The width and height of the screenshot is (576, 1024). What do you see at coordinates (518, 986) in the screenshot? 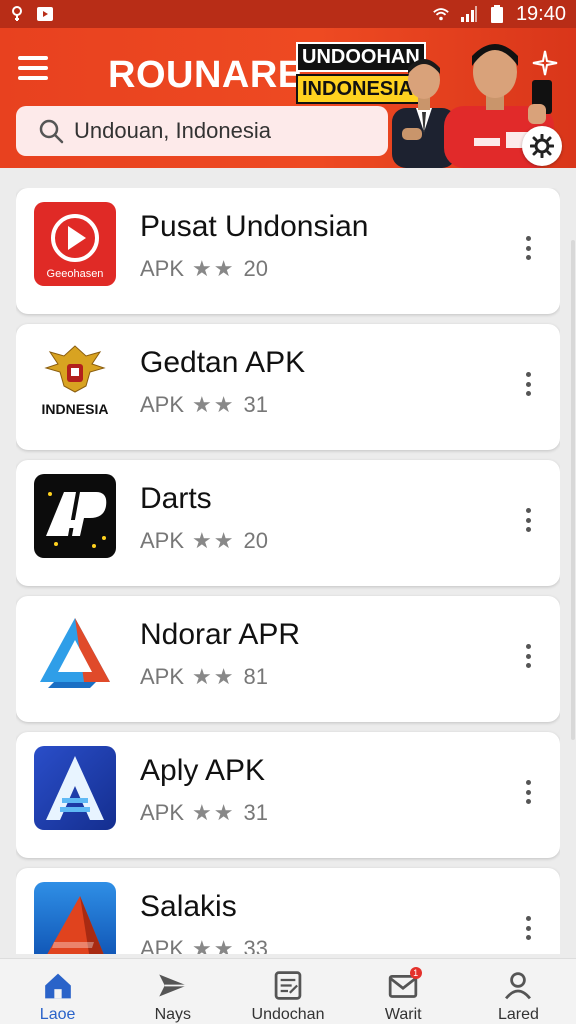
I see `profile-icon` at bounding box center [518, 986].